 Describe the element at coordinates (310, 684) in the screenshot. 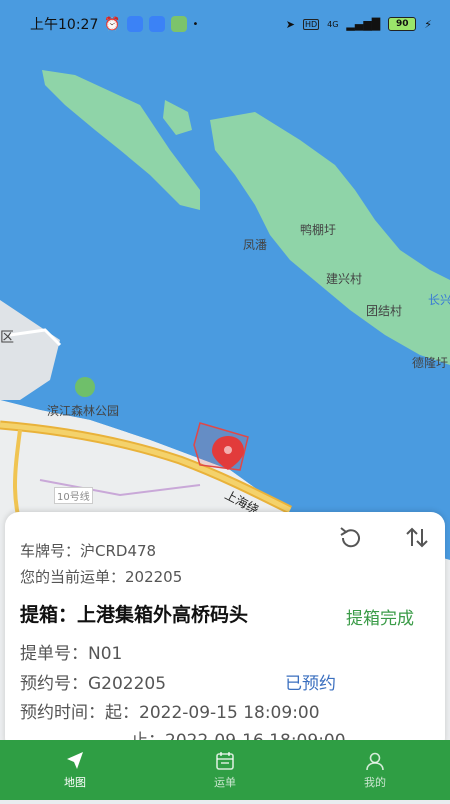

I see `booking-status-badge: 已预约` at that location.